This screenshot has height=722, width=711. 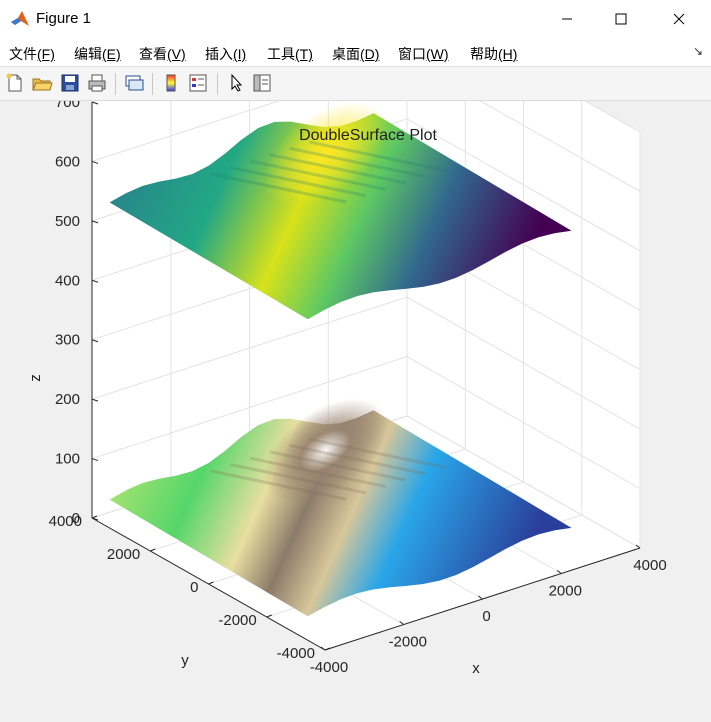 I want to click on pointer-icon, so click(x=236, y=83).